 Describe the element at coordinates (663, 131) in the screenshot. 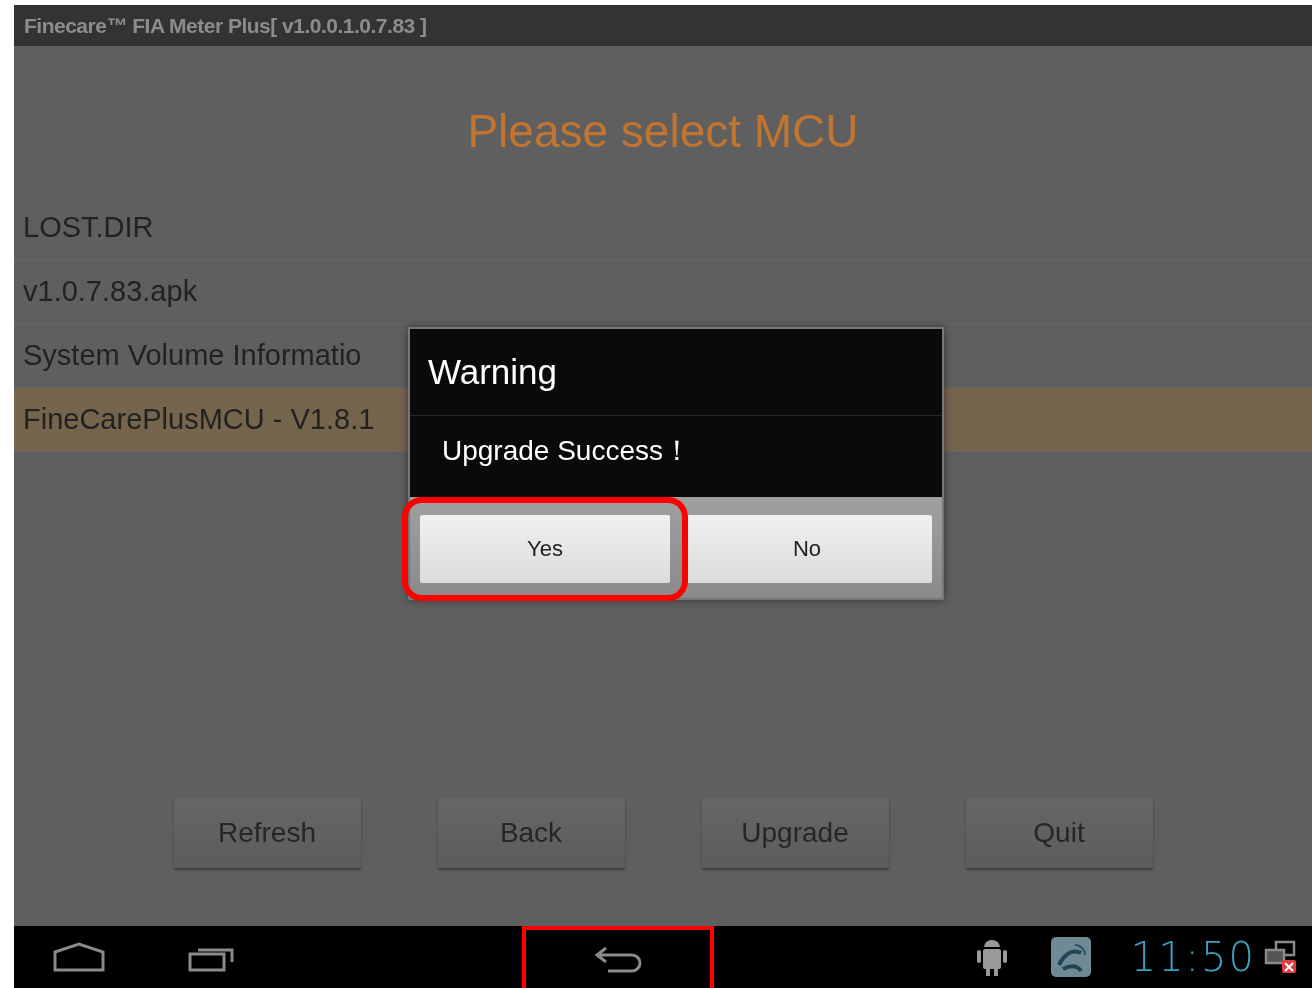

I see `page-heading: Please select MCU` at that location.